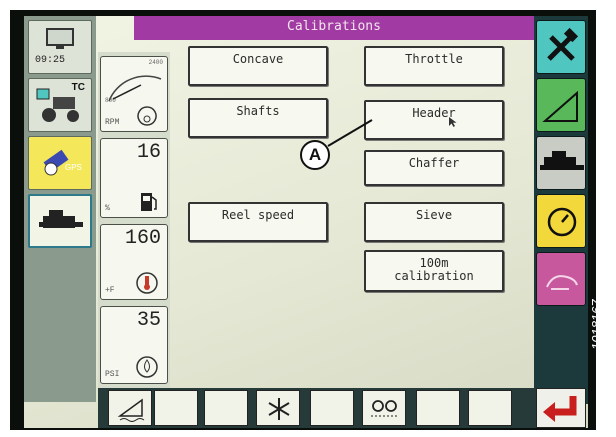 The width and height of the screenshot is (616, 437). I want to click on callout-leader-line, so click(350, 133).